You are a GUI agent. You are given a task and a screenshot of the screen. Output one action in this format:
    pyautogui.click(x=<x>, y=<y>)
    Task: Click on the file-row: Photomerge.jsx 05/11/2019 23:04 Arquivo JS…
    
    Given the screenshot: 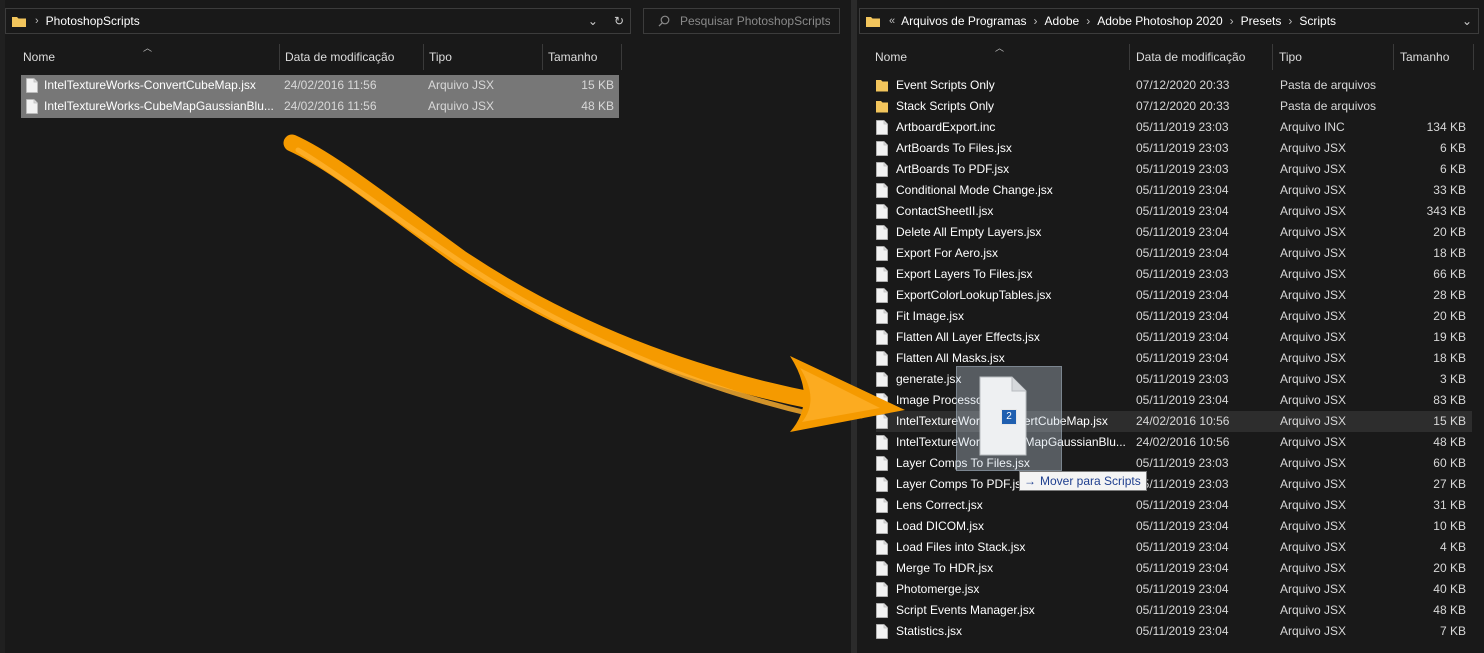 What is the action you would take?
    pyautogui.click(x=1174, y=589)
    